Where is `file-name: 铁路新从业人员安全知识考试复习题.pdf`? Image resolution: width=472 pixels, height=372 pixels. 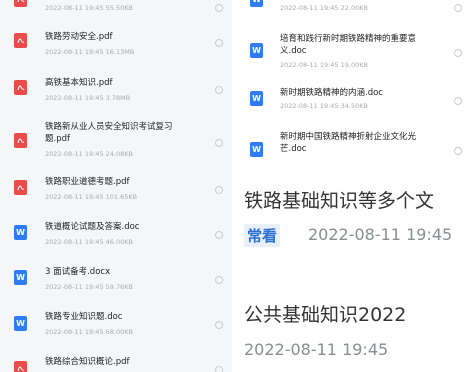
file-name: 铁路新从业人员安全知识考试复习题.pdf is located at coordinates (109, 133).